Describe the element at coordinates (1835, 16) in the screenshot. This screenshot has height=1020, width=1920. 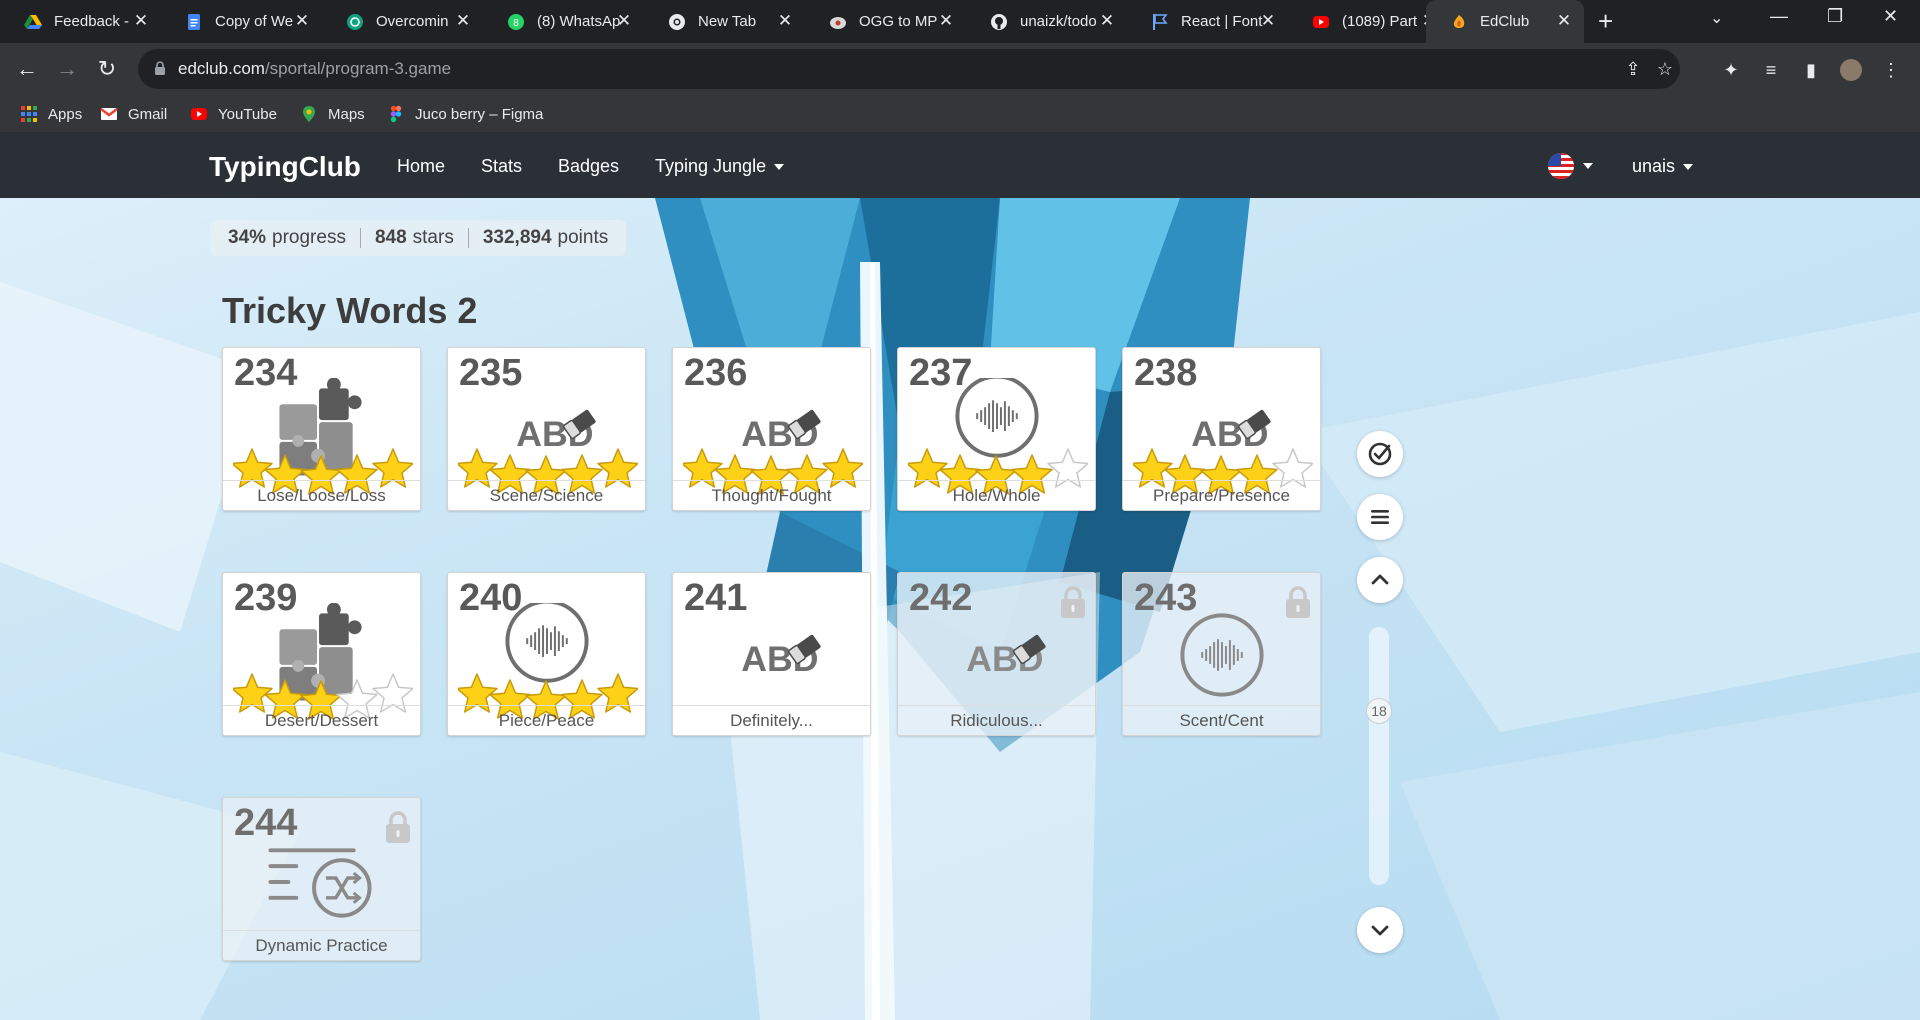
I see `restore-icon: ❐` at that location.